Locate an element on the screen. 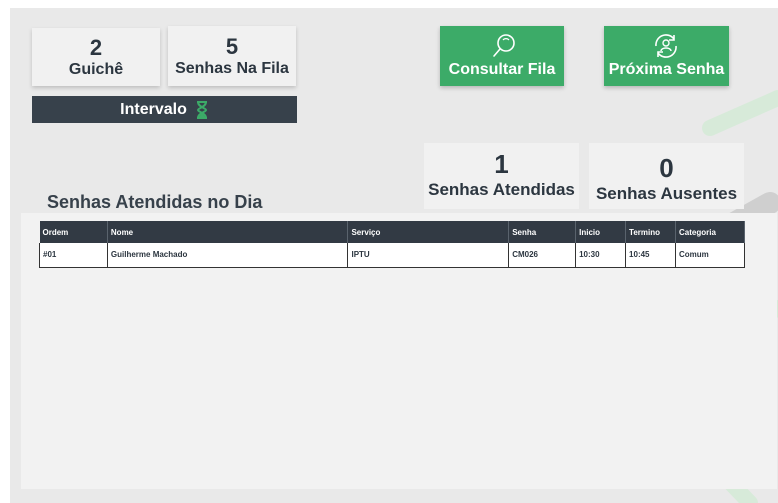 Image resolution: width=778 pixels, height=503 pixels. table-cell: 10:30 is located at coordinates (601, 255).